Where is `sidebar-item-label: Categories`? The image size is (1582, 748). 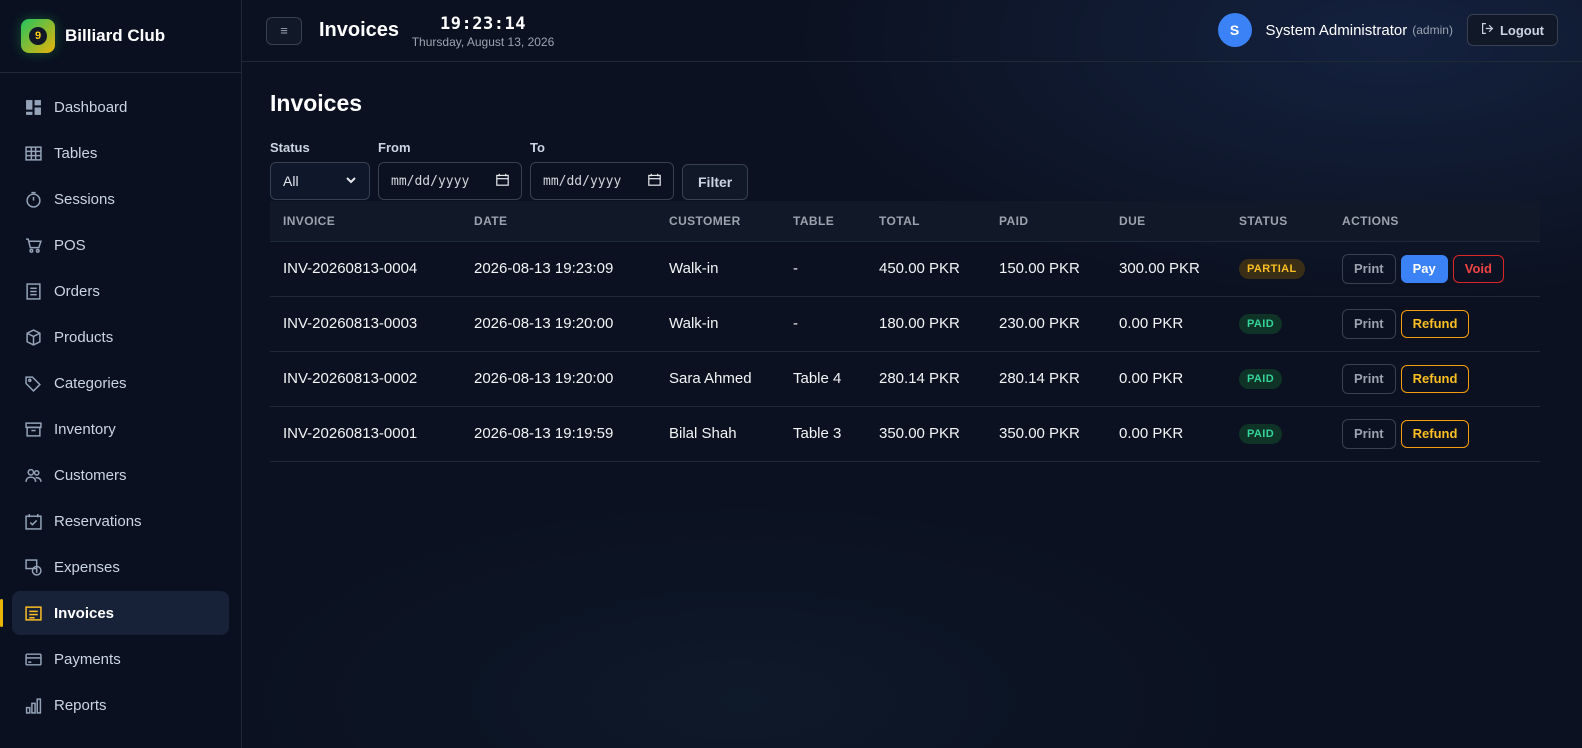
sidebar-item-label: Categories is located at coordinates (90, 383).